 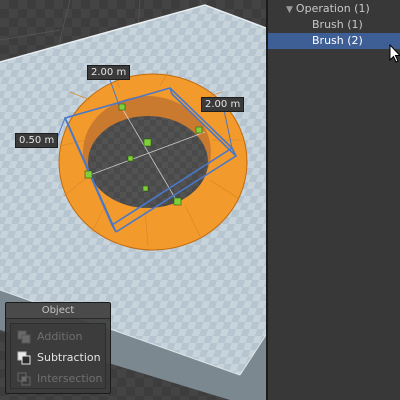 I want to click on subtraction-icon, so click(x=24, y=358).